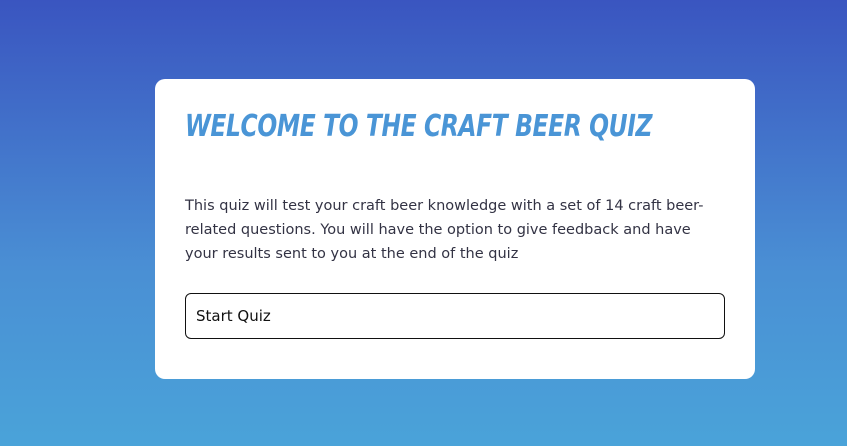  I want to click on page-title: Welcome to the Craft Beer Quiz, so click(419, 126).